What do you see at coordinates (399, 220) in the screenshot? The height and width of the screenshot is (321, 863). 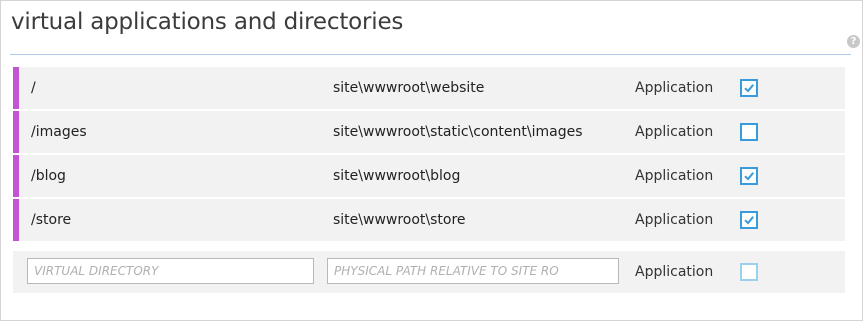 I see `physical-path-value: site\wwwroot\store` at bounding box center [399, 220].